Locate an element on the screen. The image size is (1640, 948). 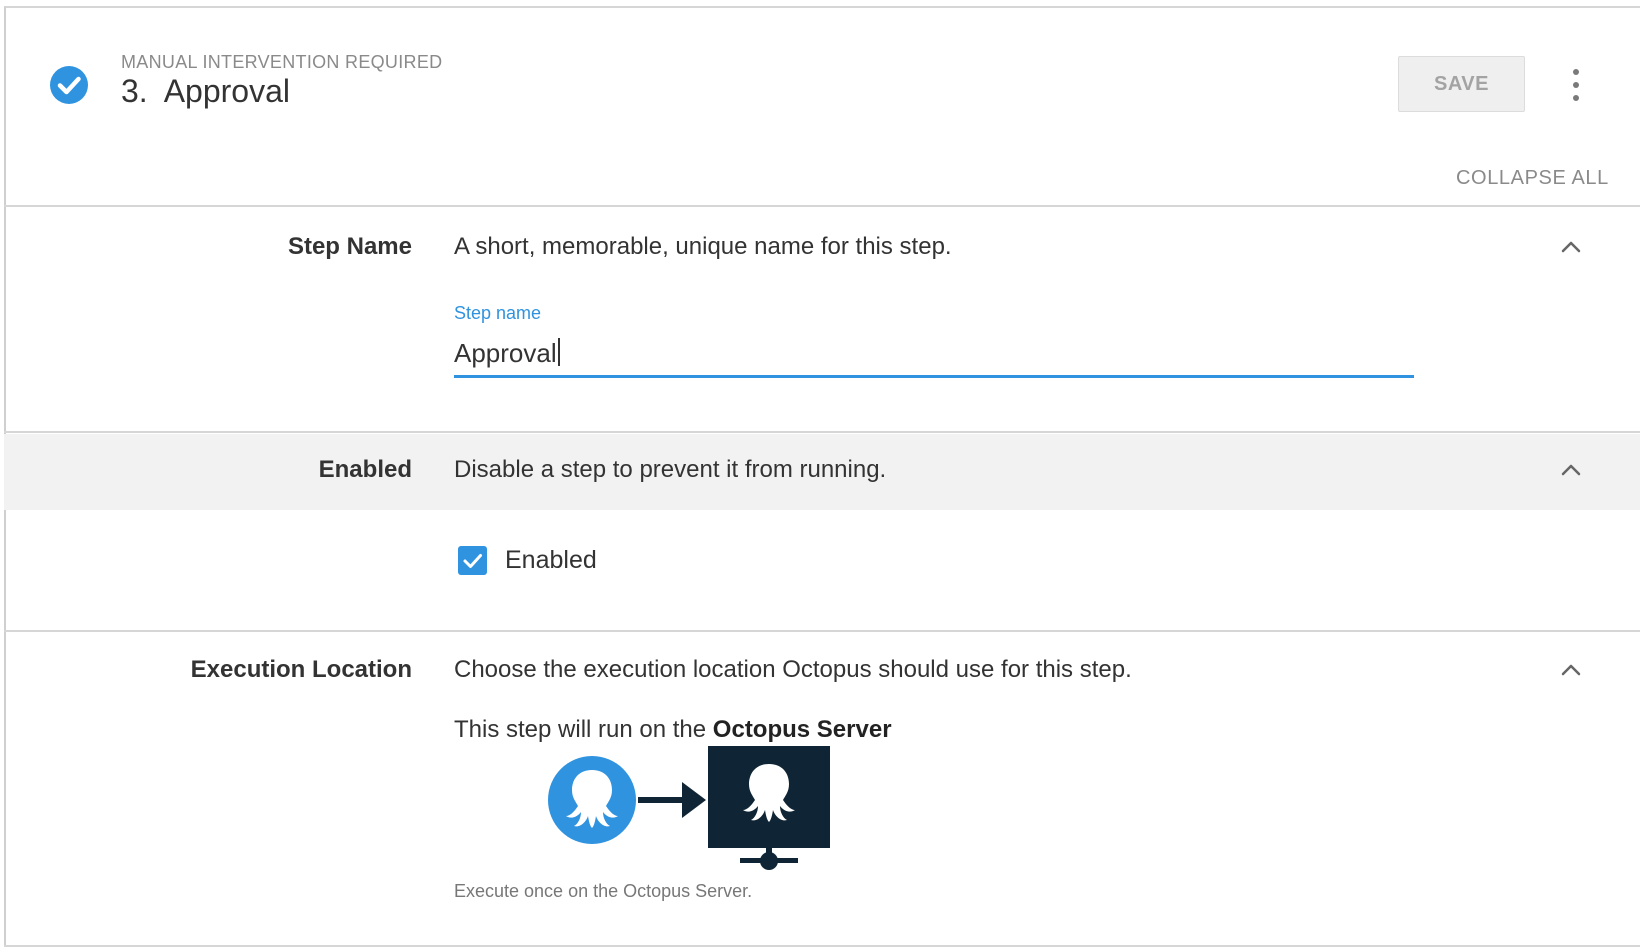
arrow-right-icon is located at coordinates (672, 800).